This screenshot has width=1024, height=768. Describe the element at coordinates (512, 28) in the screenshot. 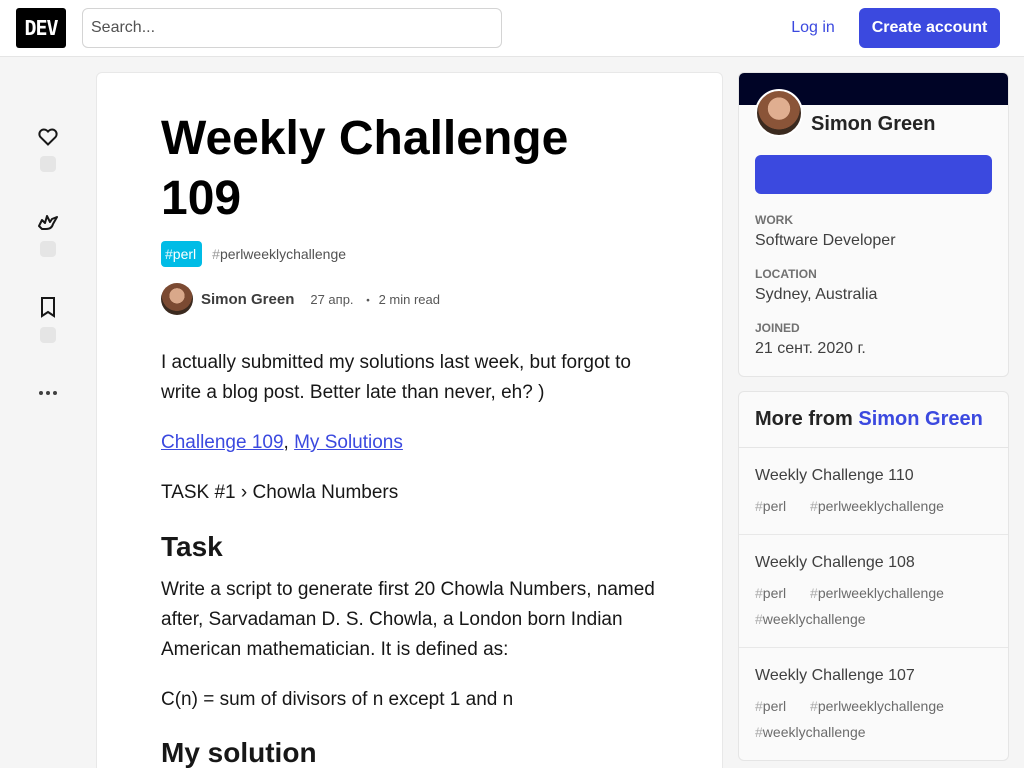

I see `top-header: DEV Log in Create account` at that location.